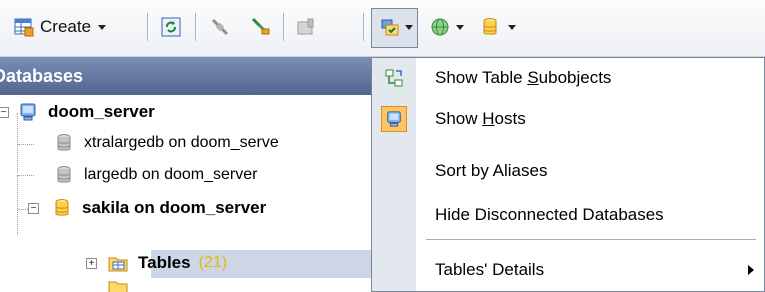 This screenshot has width=765, height=292. I want to click on server-icon, so click(28, 112).